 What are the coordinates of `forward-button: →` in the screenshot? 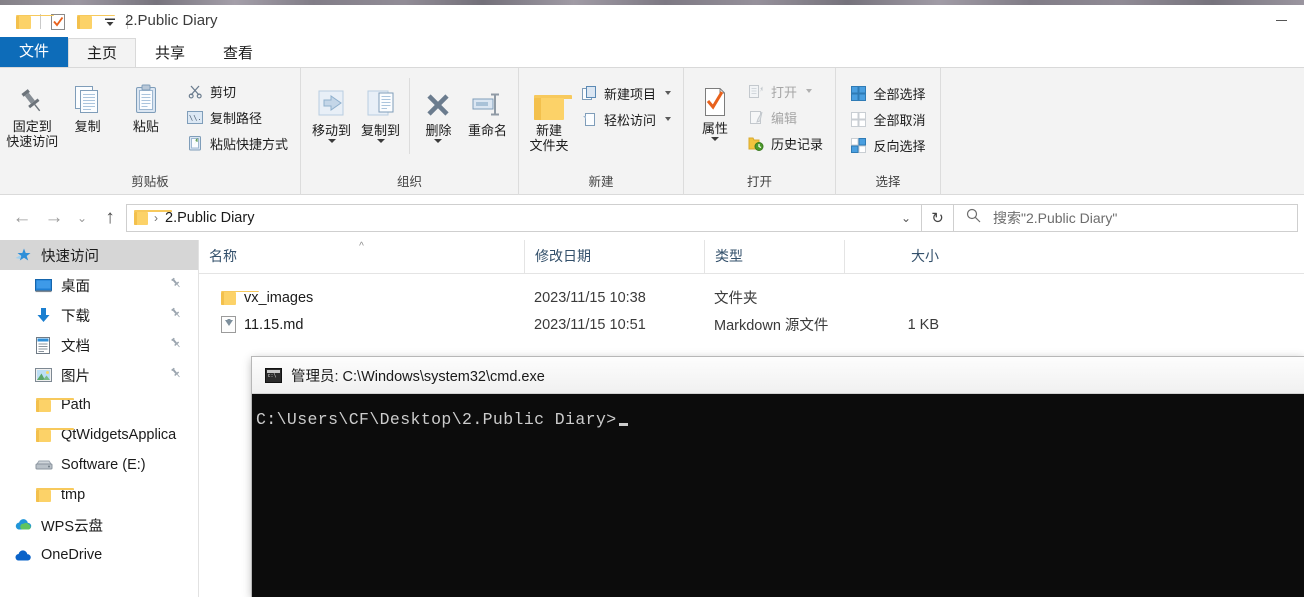 It's located at (54, 218).